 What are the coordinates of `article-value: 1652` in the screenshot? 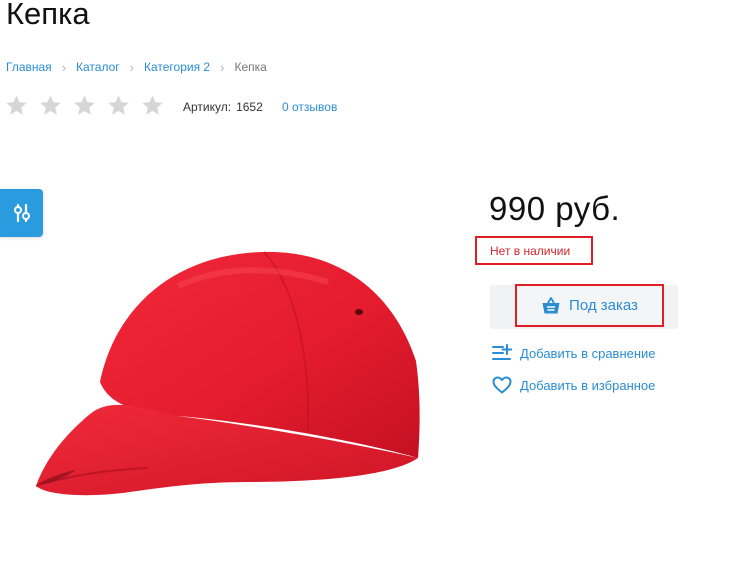 It's located at (249, 107).